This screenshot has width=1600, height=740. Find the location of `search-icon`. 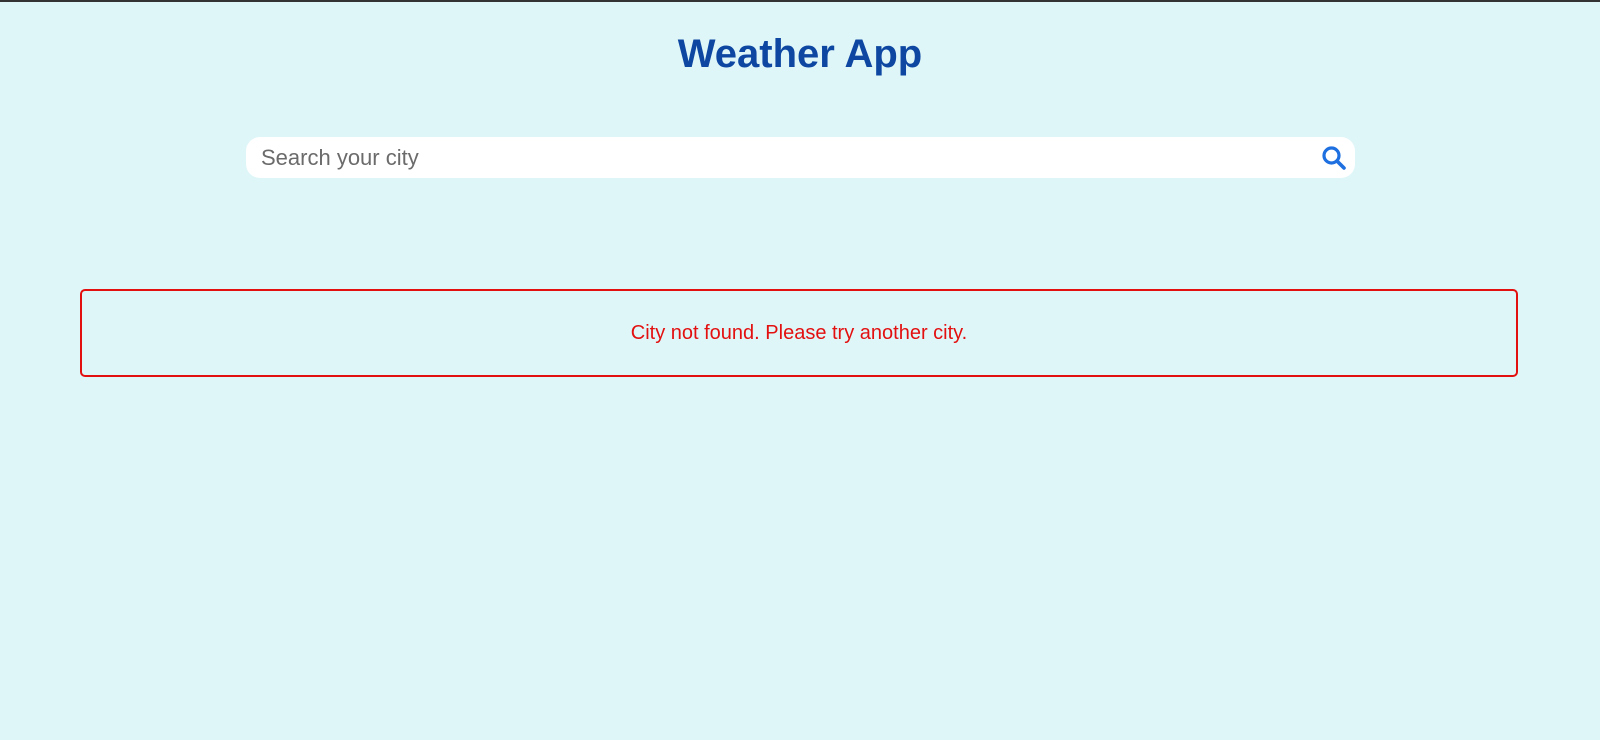

search-icon is located at coordinates (1334, 158).